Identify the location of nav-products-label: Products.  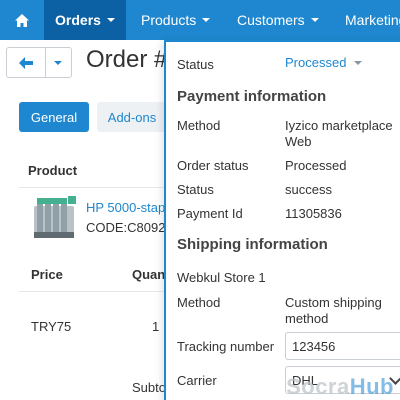
(169, 20).